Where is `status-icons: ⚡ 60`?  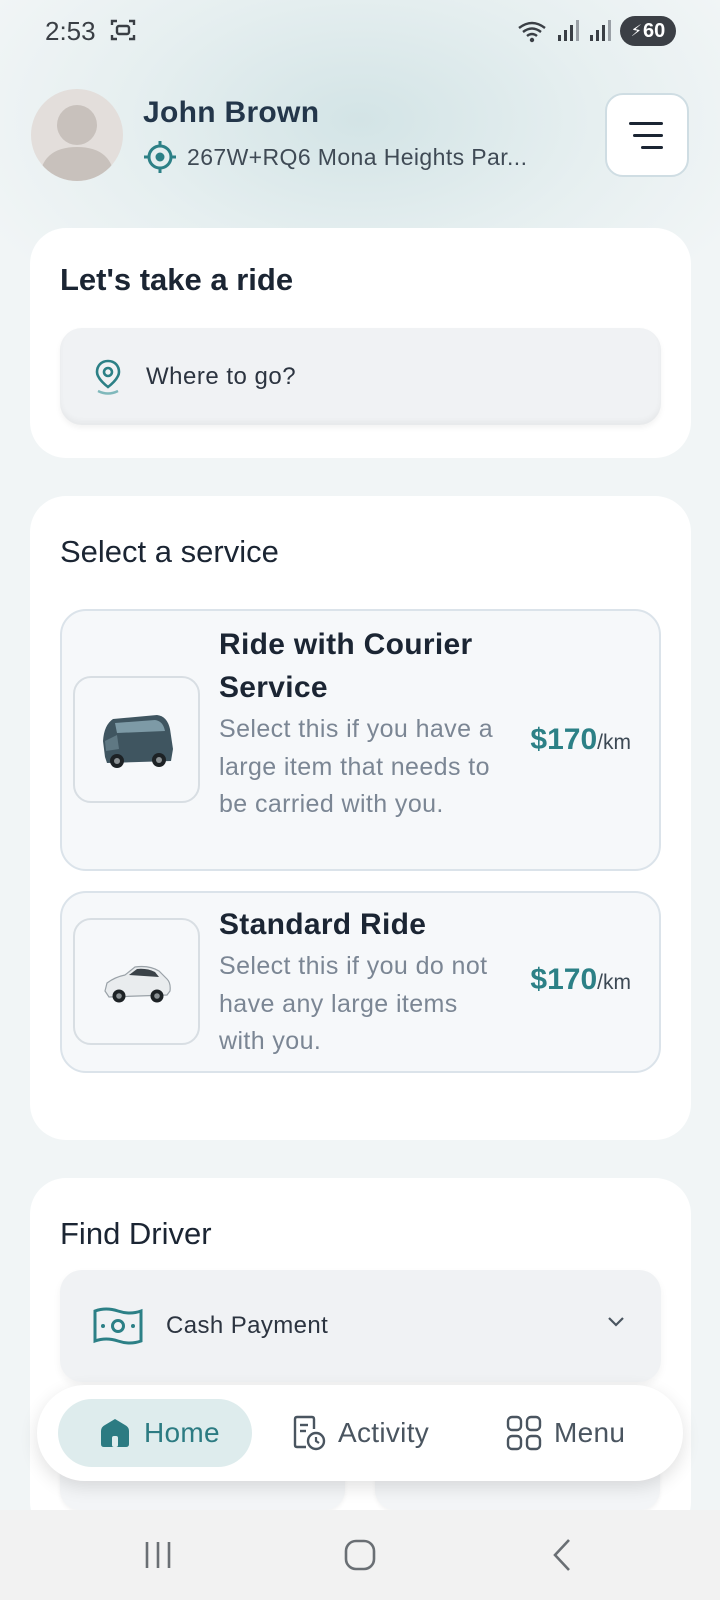
status-icons: ⚡ 60 is located at coordinates (596, 31).